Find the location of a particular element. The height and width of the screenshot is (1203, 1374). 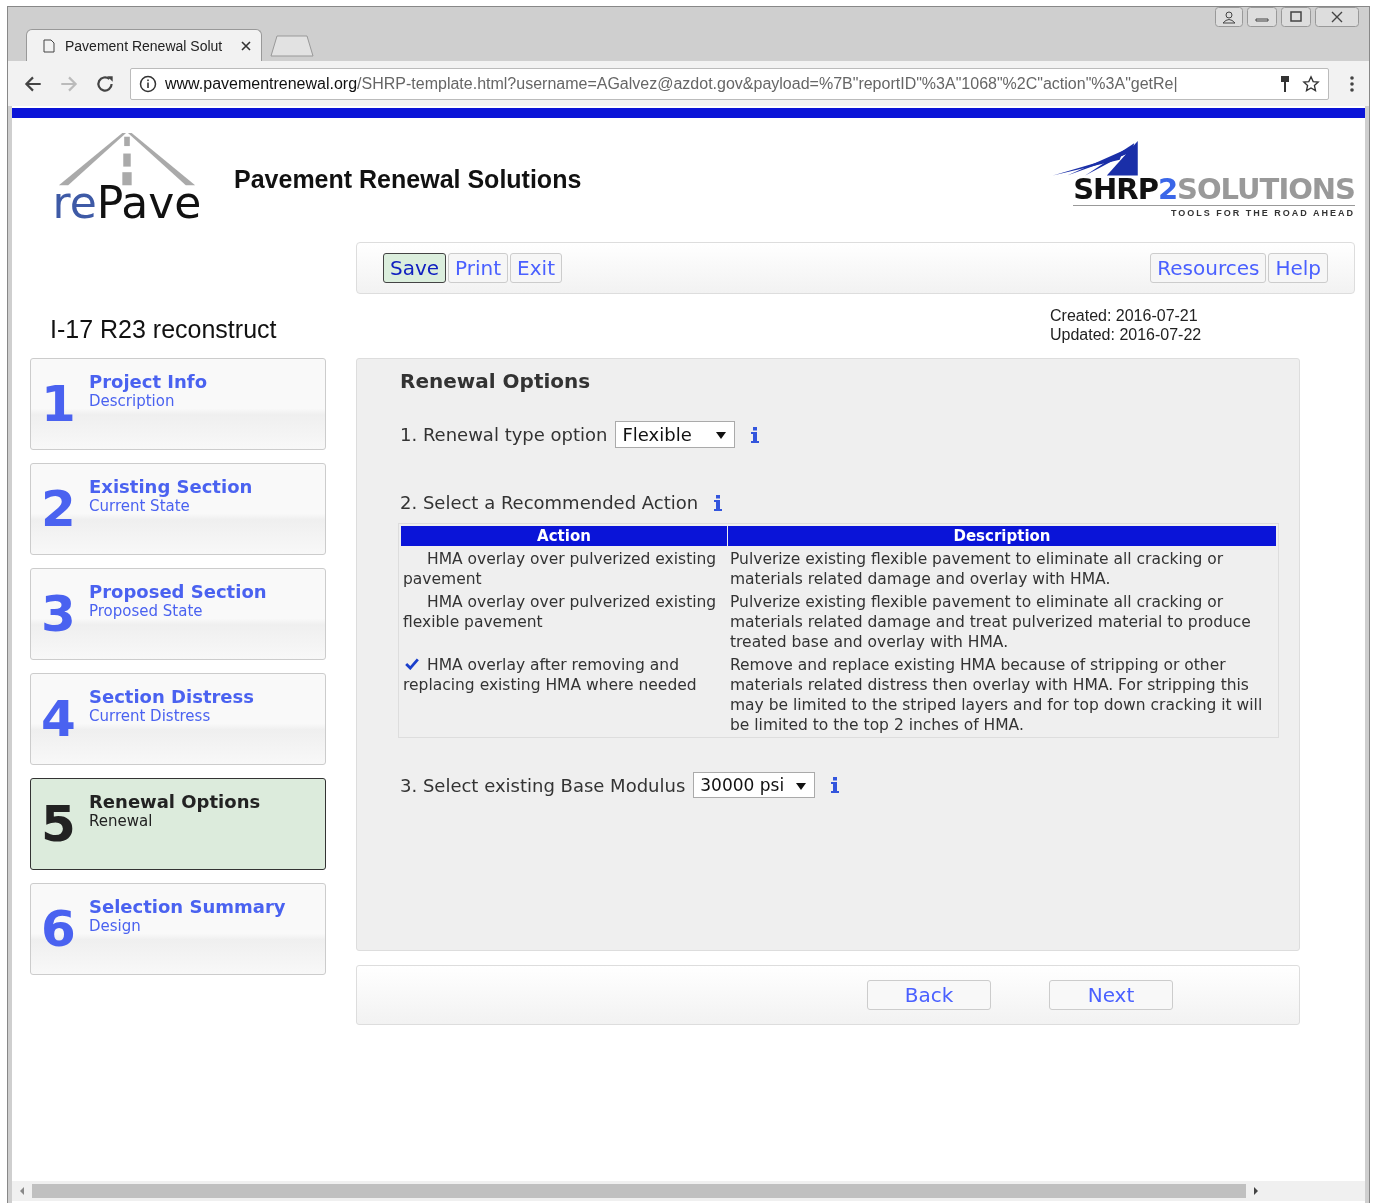

question-label: 3. Select existing Base Modulus is located at coordinates (543, 785).